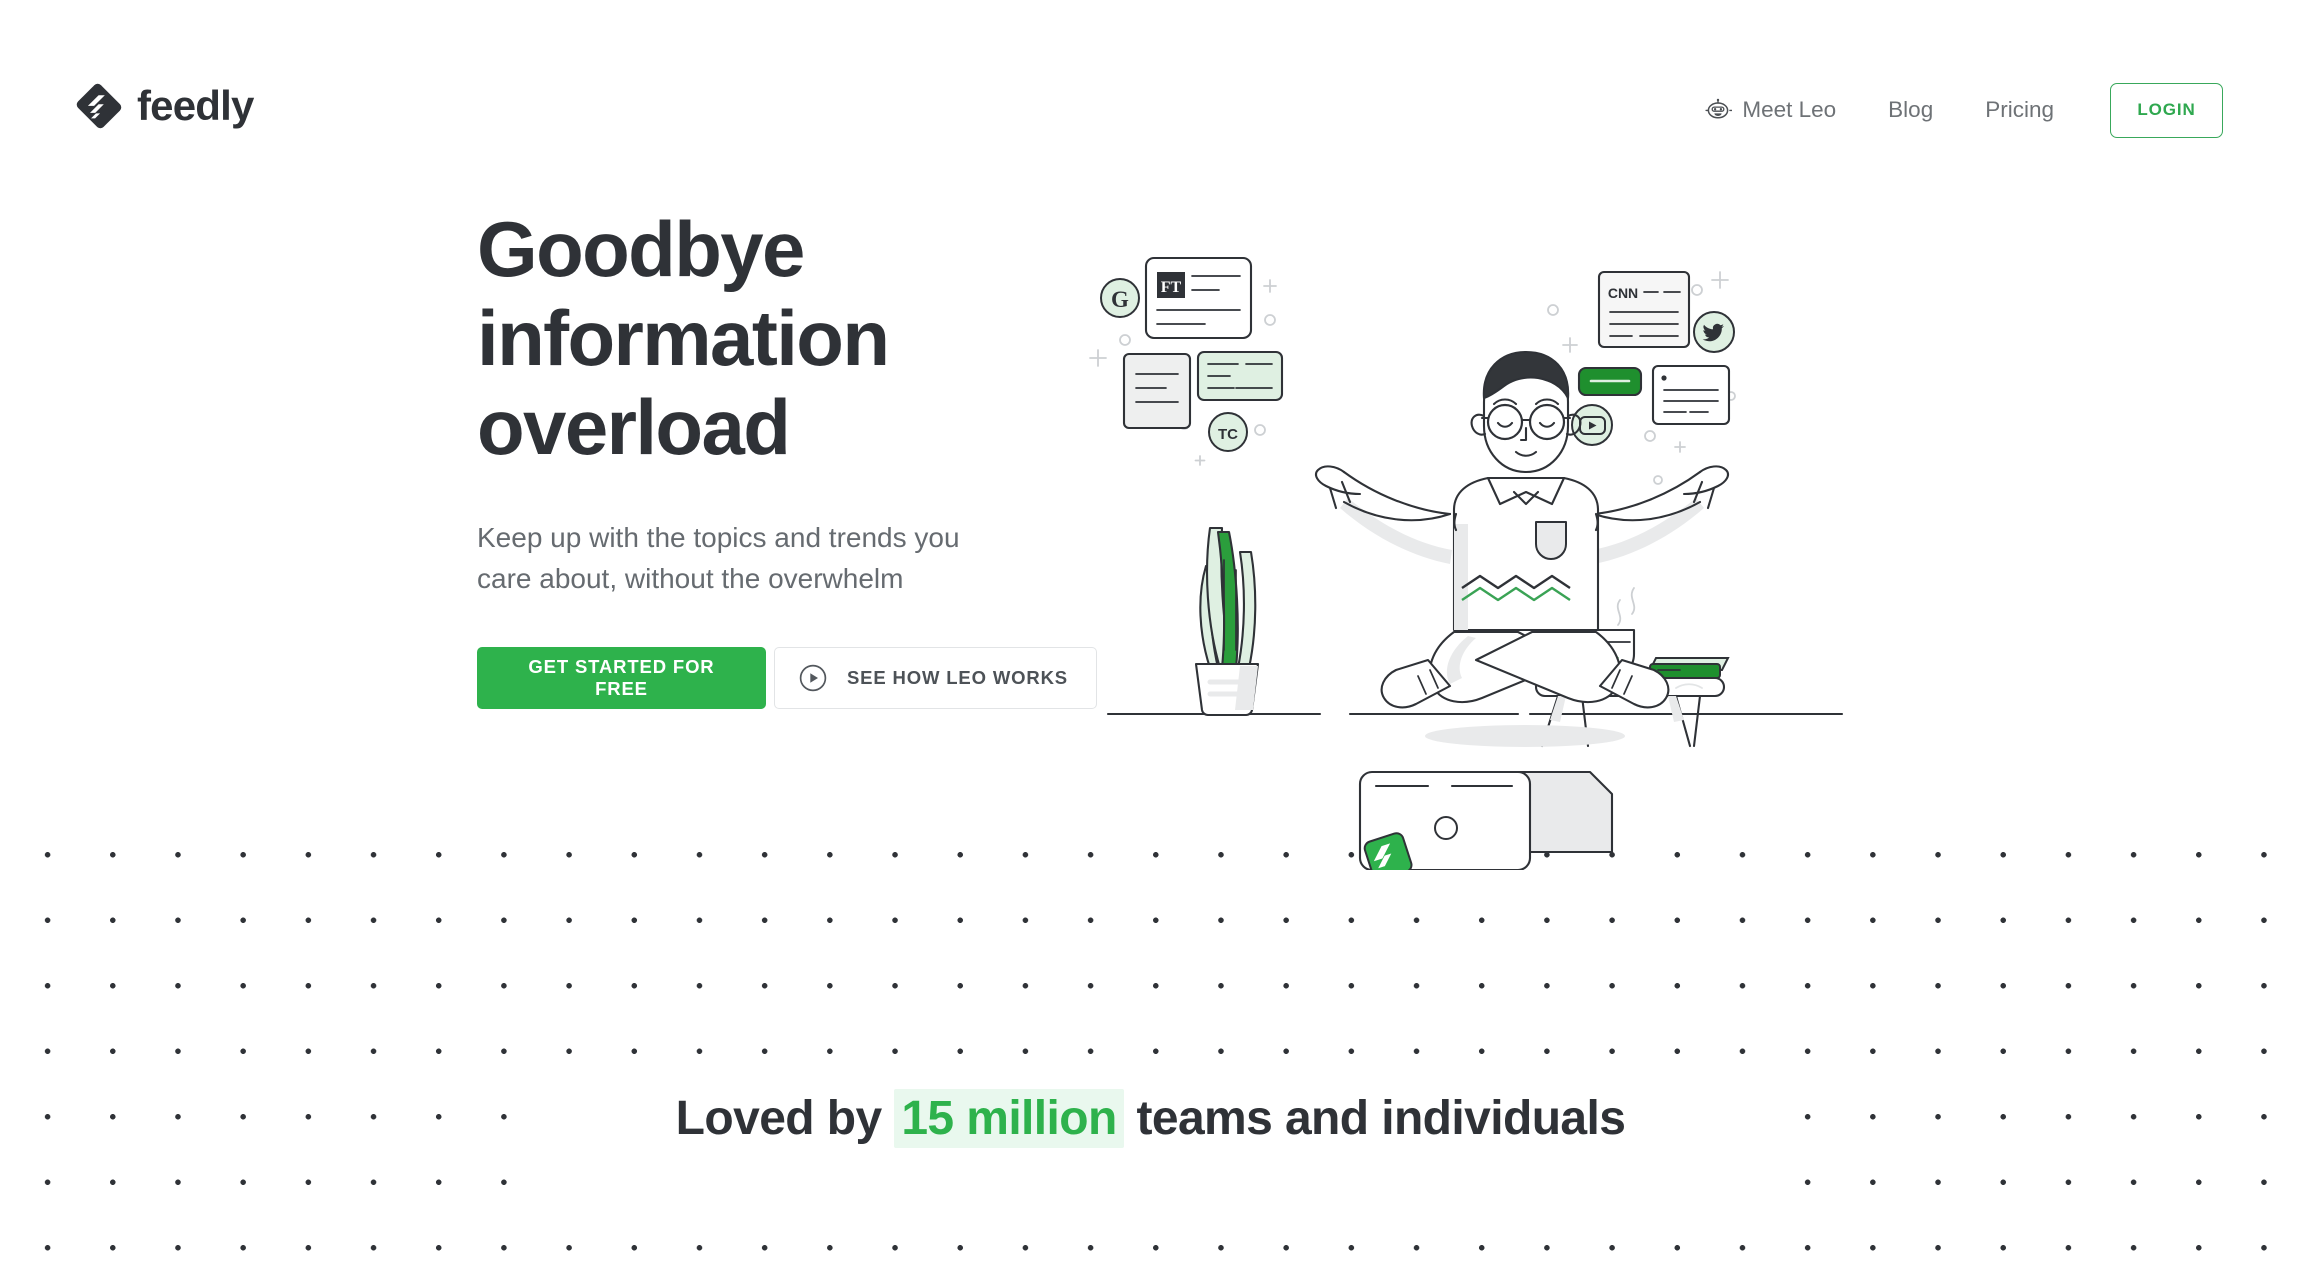  What do you see at coordinates (2166, 110) in the screenshot?
I see `login-button: LOGIN` at bounding box center [2166, 110].